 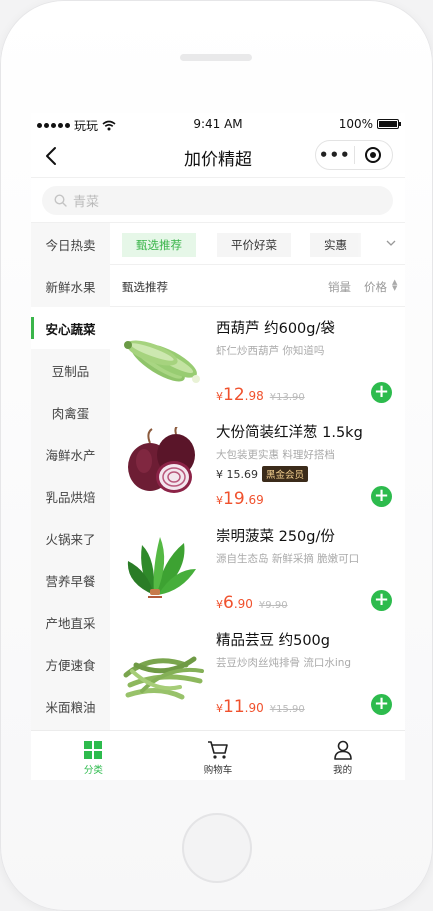 I want to click on battery-area: 100%, so click(x=369, y=124).